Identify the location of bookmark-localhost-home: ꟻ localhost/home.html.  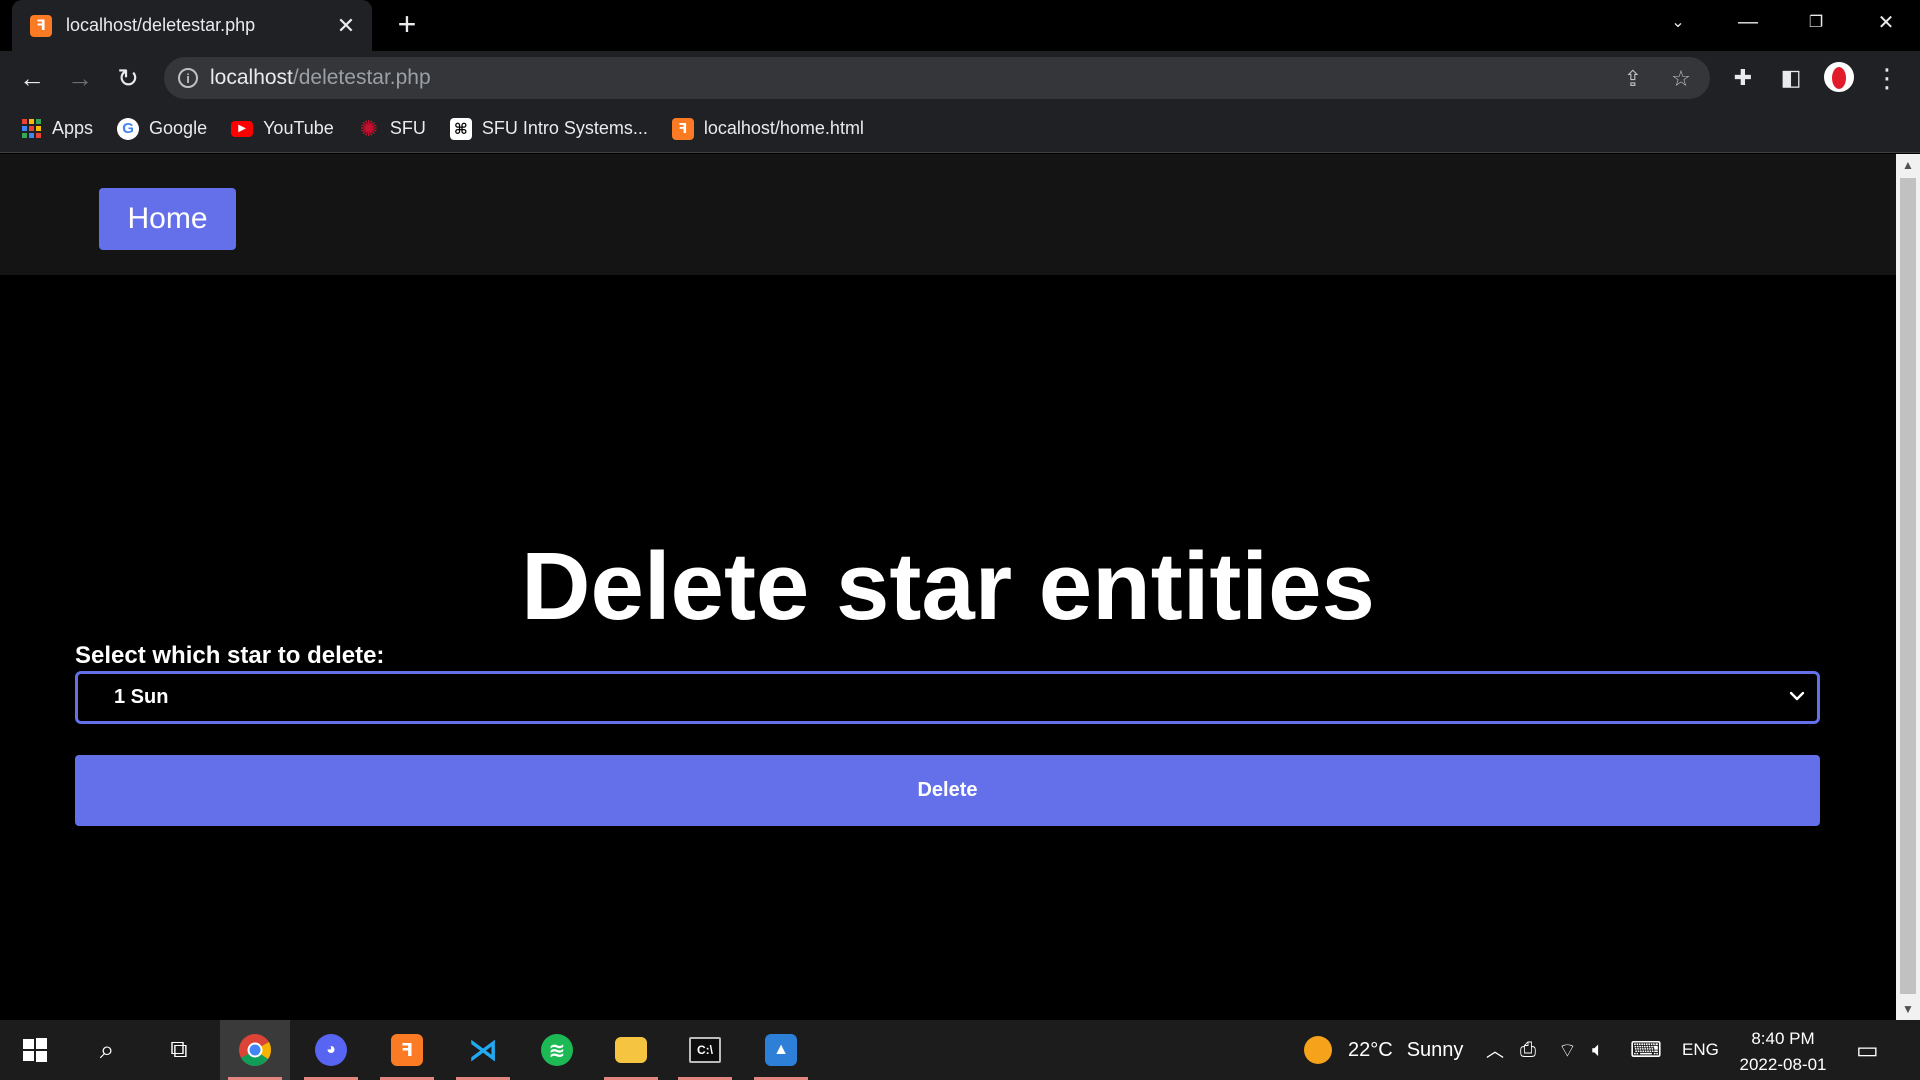
(767, 128).